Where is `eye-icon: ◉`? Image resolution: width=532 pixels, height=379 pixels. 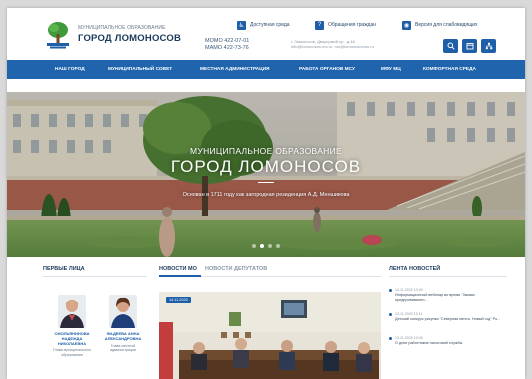 eye-icon: ◉ is located at coordinates (406, 25).